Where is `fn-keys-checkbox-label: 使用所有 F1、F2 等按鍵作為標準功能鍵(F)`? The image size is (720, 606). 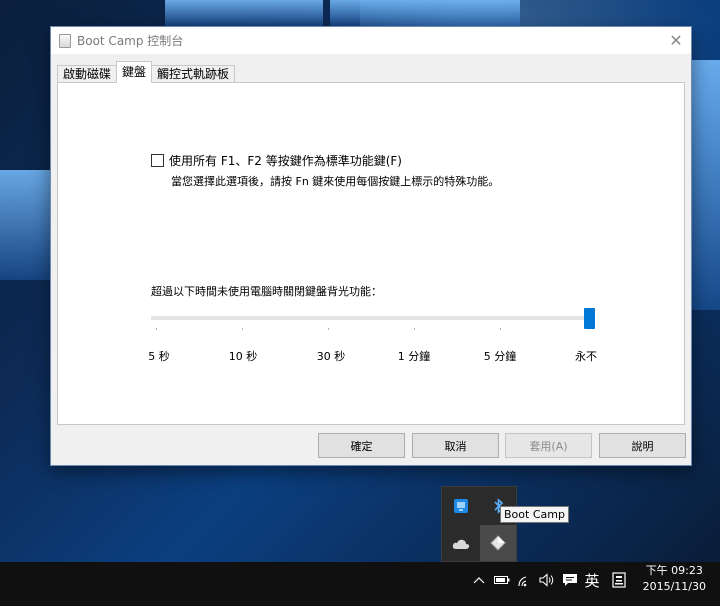
fn-keys-checkbox-label: 使用所有 F1、F2 等按鍵作為標準功能鍵(F) is located at coordinates (285, 160).